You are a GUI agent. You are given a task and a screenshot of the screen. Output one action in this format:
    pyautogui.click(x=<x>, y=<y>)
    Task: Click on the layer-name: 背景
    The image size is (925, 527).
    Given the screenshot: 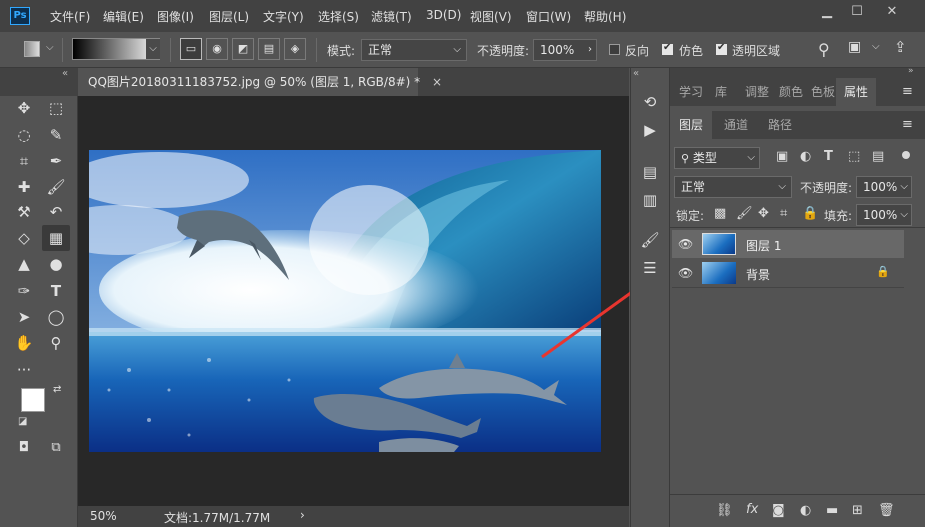 What is the action you would take?
    pyautogui.click(x=758, y=274)
    